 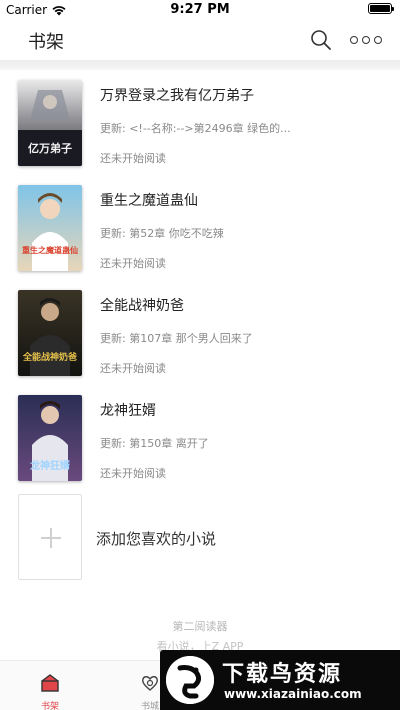 What do you see at coordinates (321, 40) in the screenshot?
I see `search-icon` at bounding box center [321, 40].